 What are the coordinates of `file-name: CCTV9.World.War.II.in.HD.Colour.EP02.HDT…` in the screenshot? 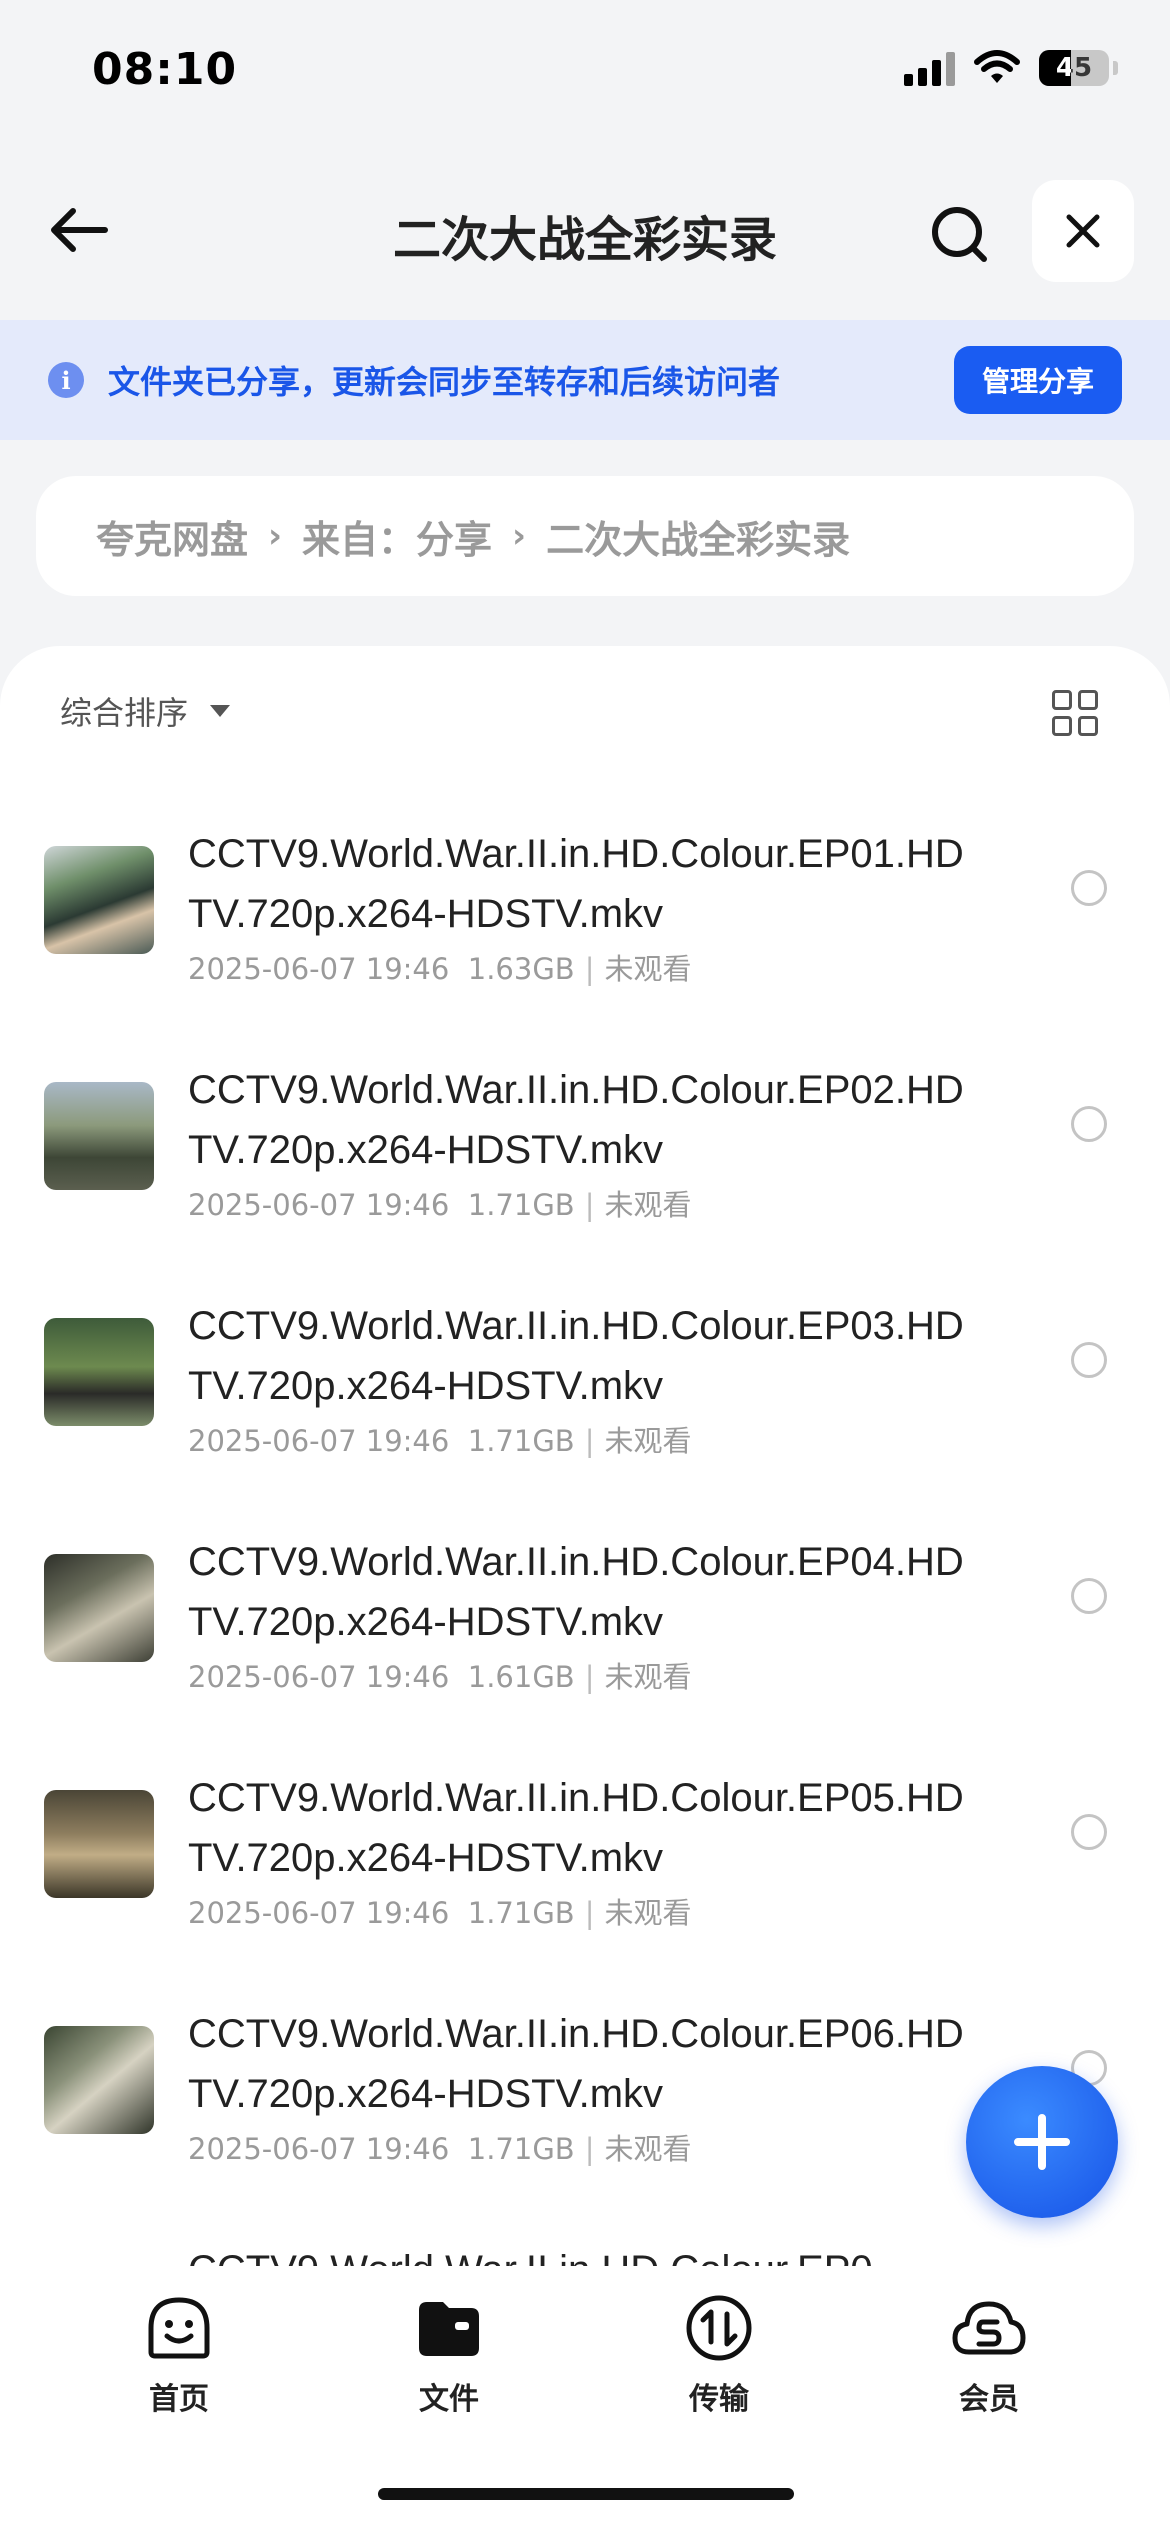 It's located at (576, 1120).